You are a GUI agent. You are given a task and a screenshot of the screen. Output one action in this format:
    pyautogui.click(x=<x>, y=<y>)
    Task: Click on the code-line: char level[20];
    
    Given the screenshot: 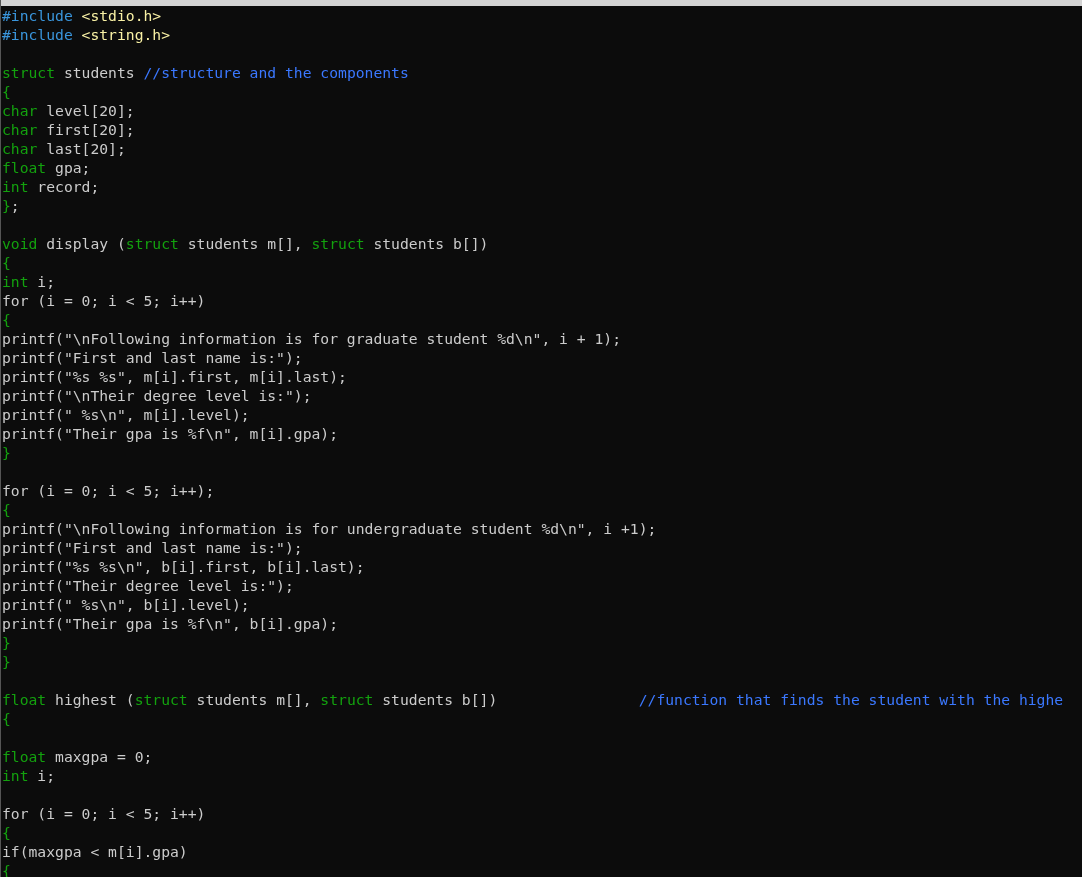 What is the action you would take?
    pyautogui.click(x=69, y=110)
    